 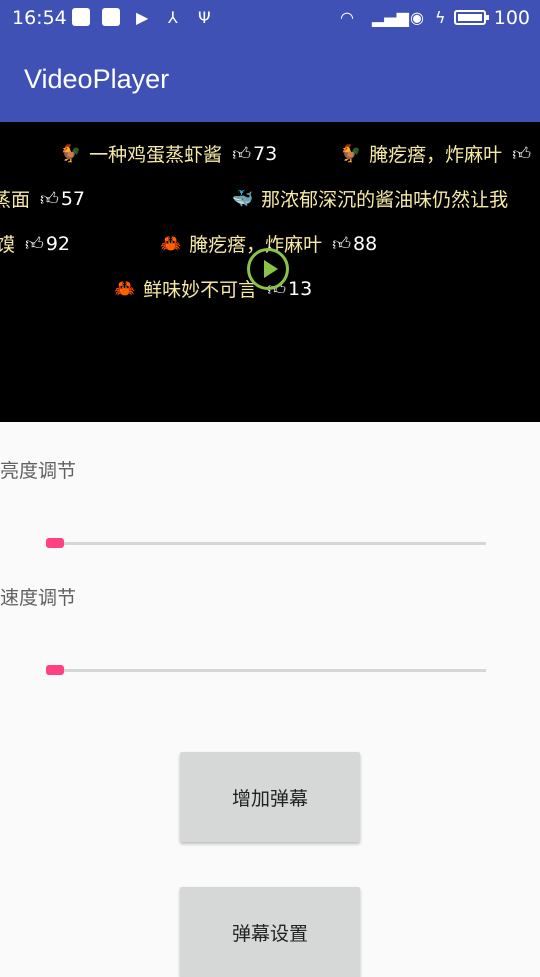 What do you see at coordinates (511, 18) in the screenshot?
I see `battery-percent: 100` at bounding box center [511, 18].